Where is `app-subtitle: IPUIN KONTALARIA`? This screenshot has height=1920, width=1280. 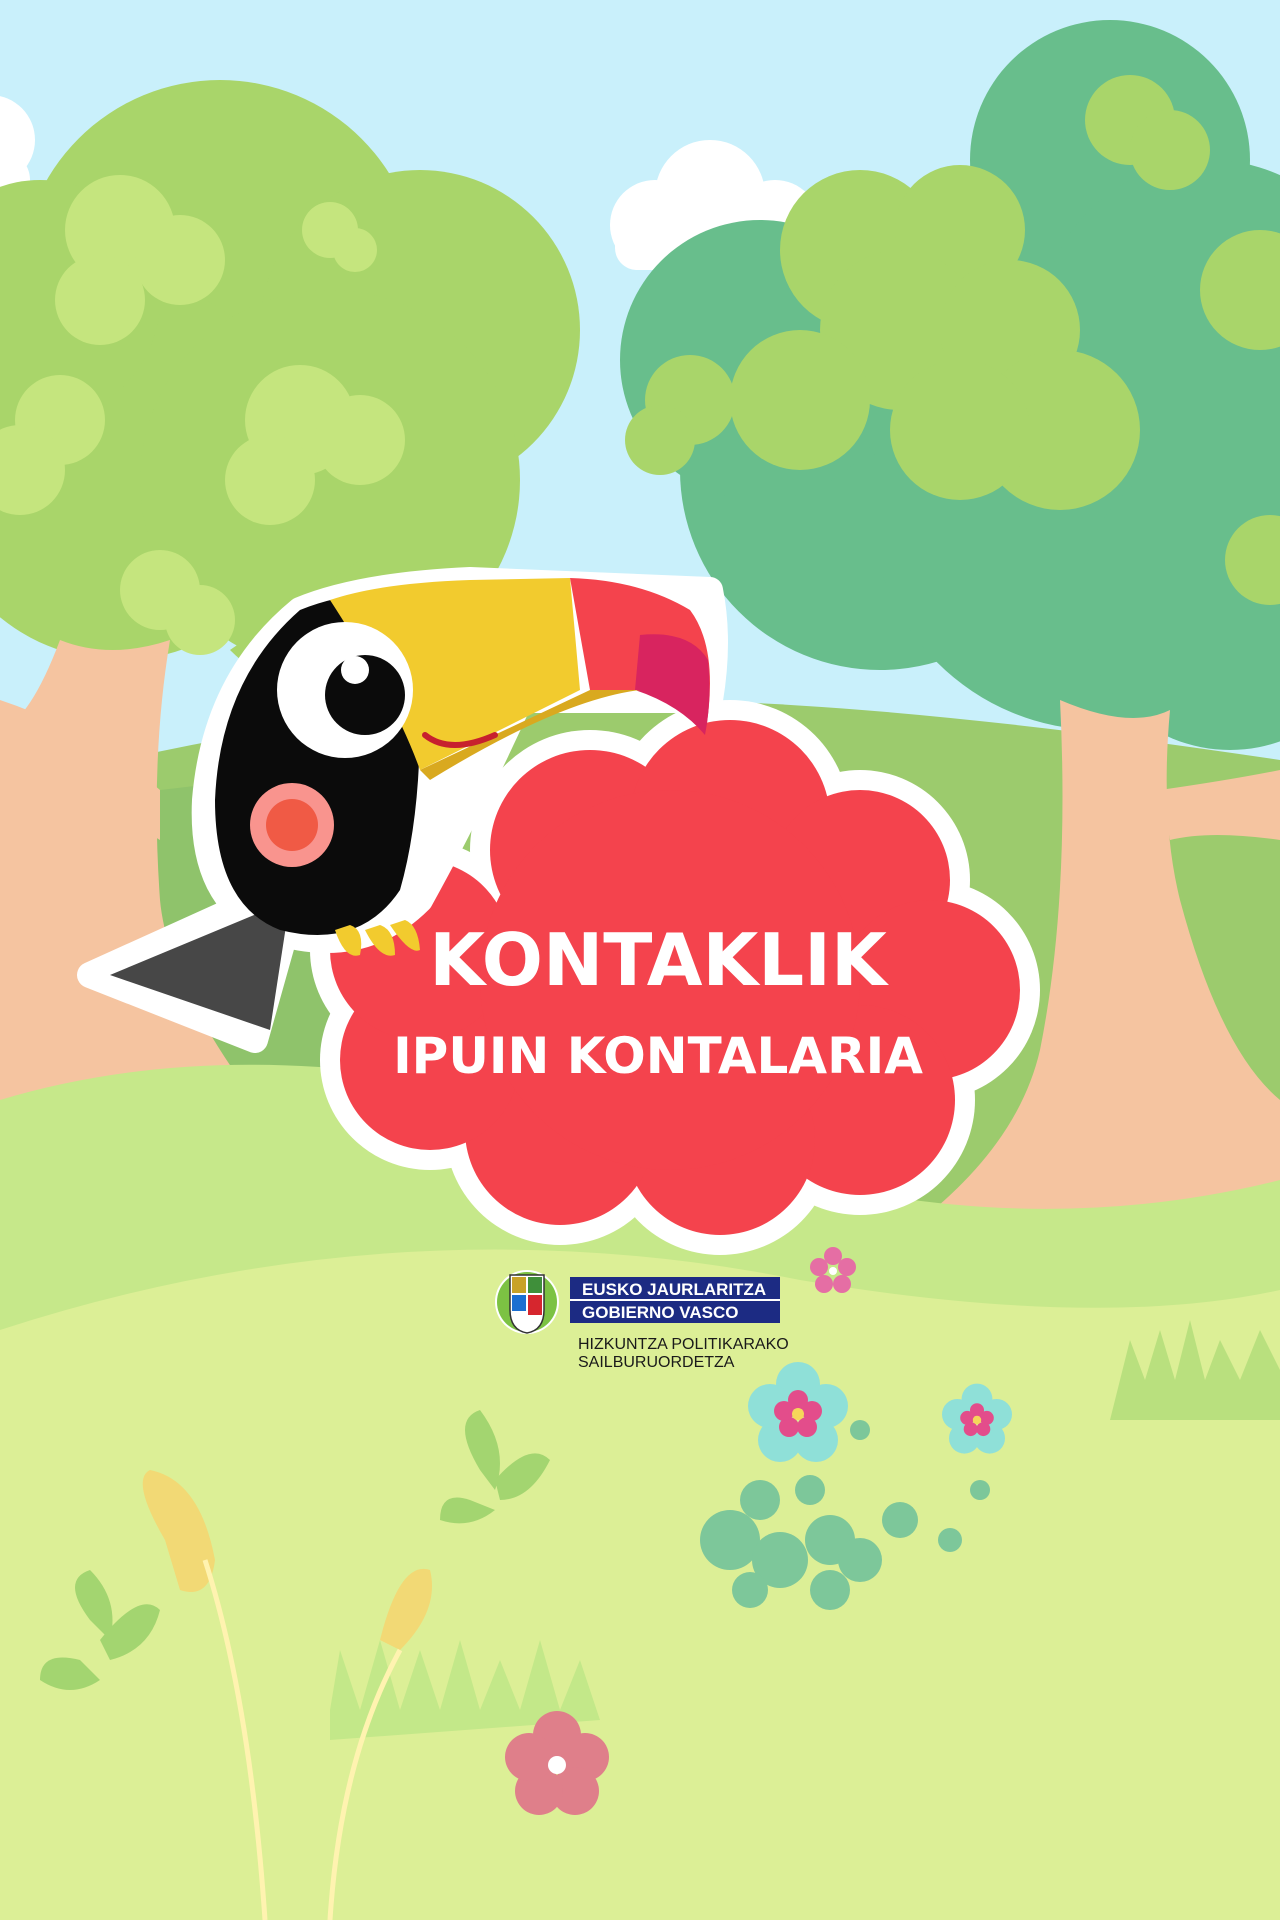
app-subtitle: IPUIN KONTALARIA is located at coordinates (658, 1056).